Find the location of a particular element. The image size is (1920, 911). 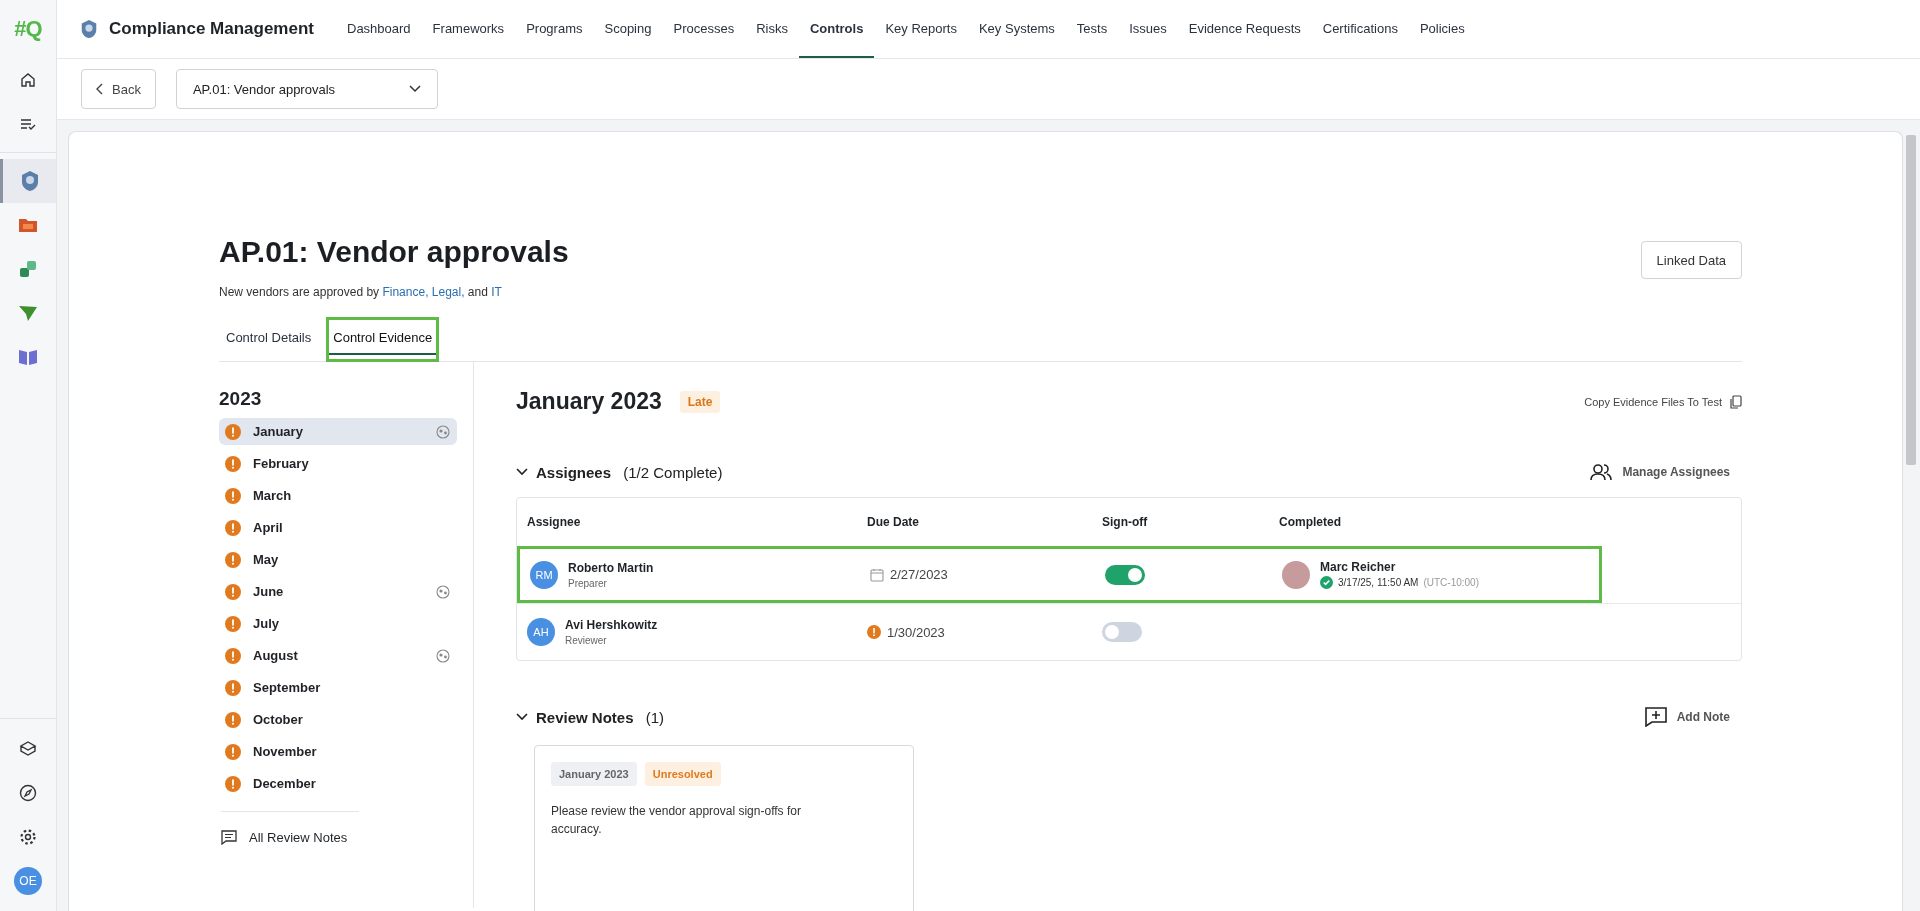

copy-icon is located at coordinates (1736, 401).